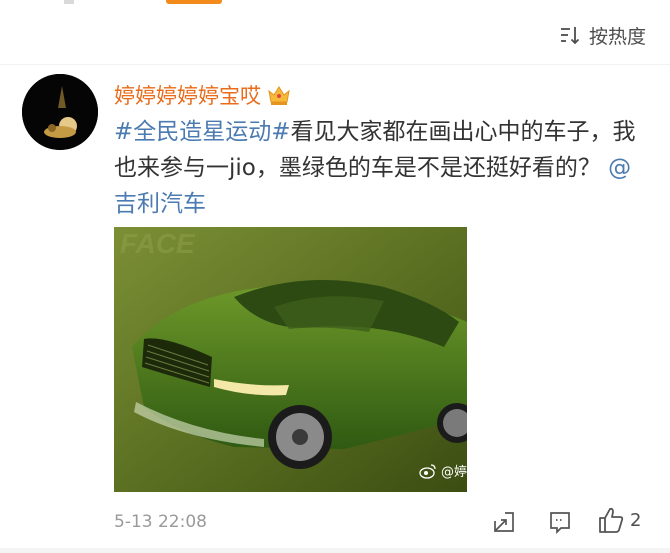 The height and width of the screenshot is (553, 670). What do you see at coordinates (611, 520) in the screenshot?
I see `like-icon` at bounding box center [611, 520].